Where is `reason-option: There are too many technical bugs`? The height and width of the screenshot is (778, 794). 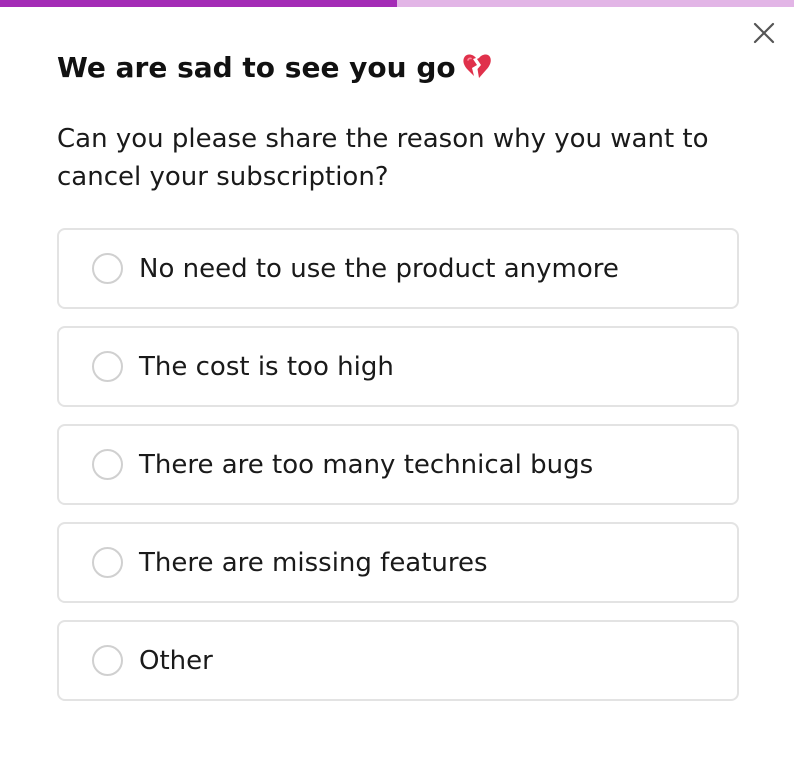
reason-option: There are too many technical bugs is located at coordinates (398, 464).